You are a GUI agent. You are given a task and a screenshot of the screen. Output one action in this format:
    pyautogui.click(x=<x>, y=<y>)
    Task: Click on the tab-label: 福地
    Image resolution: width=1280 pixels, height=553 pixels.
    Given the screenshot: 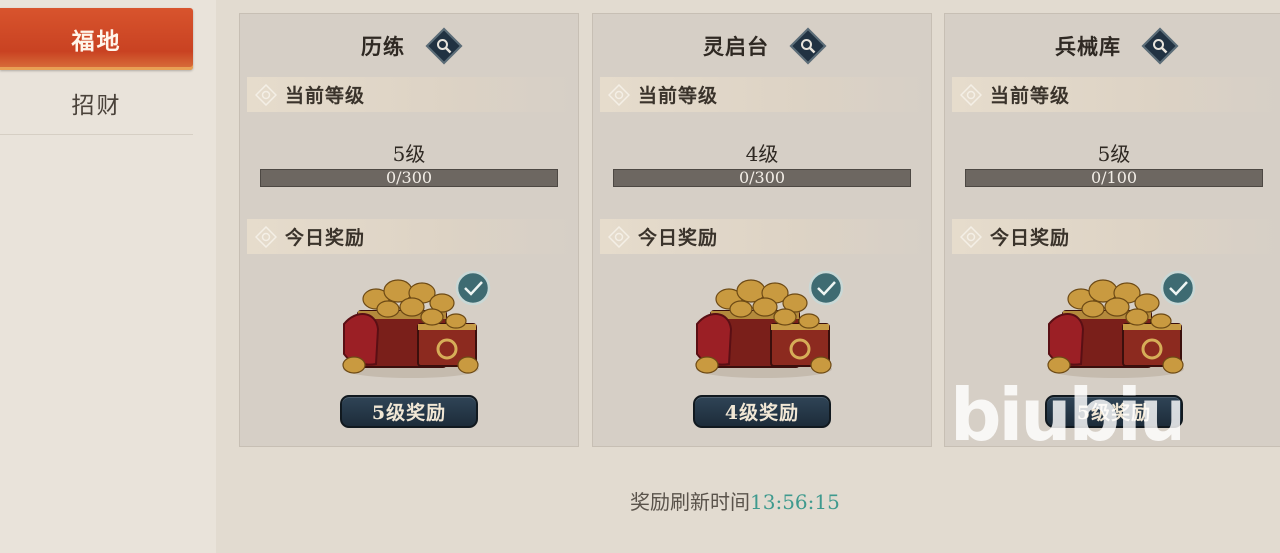 What is the action you would take?
    pyautogui.click(x=96, y=41)
    